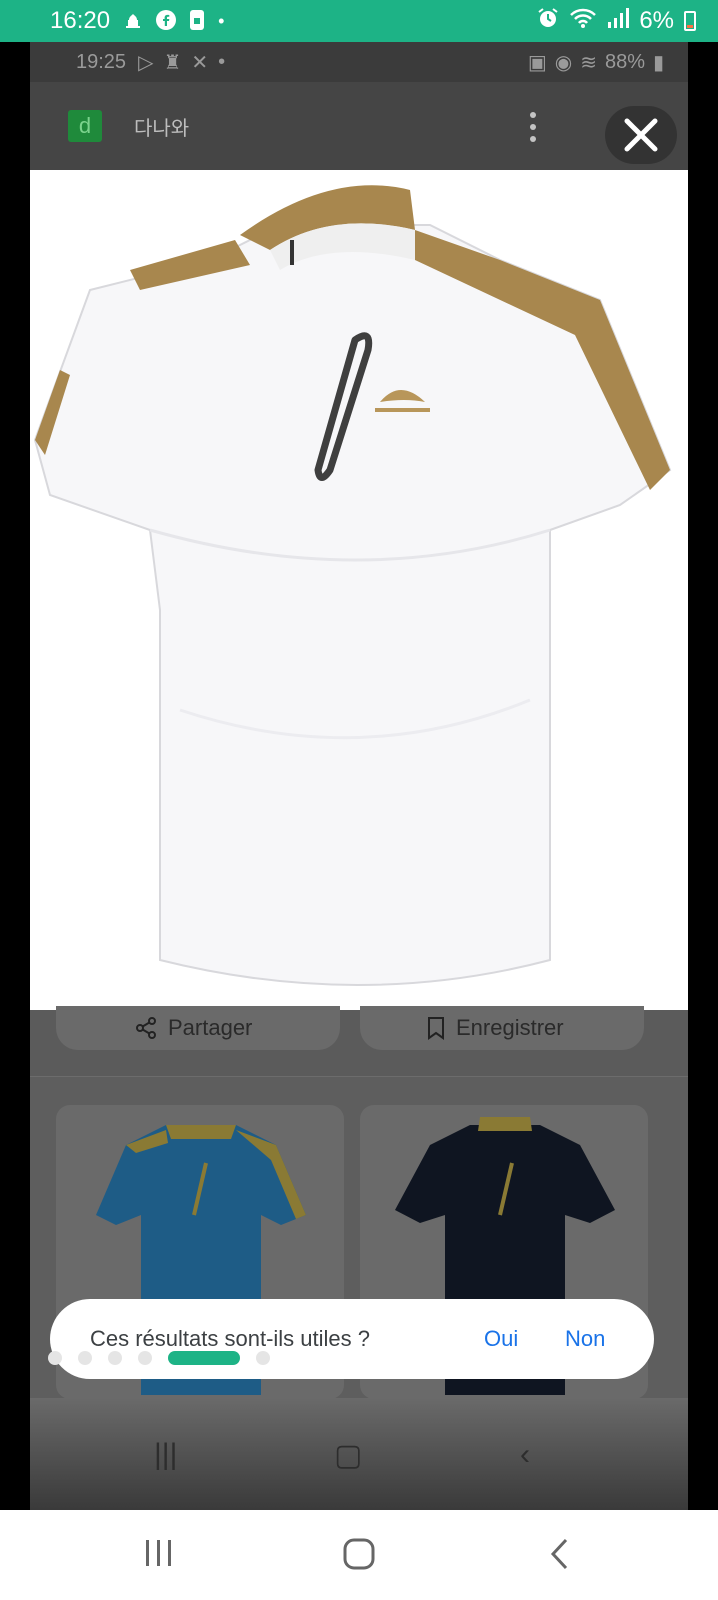 This screenshot has width=718, height=1600. I want to click on battery-icon, so click(690, 21).